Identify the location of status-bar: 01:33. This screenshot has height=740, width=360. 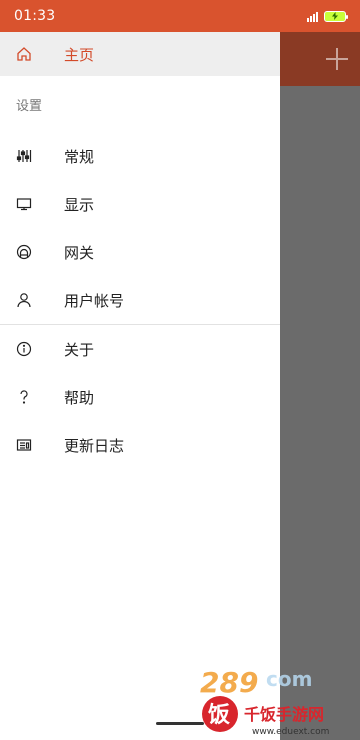
(180, 16).